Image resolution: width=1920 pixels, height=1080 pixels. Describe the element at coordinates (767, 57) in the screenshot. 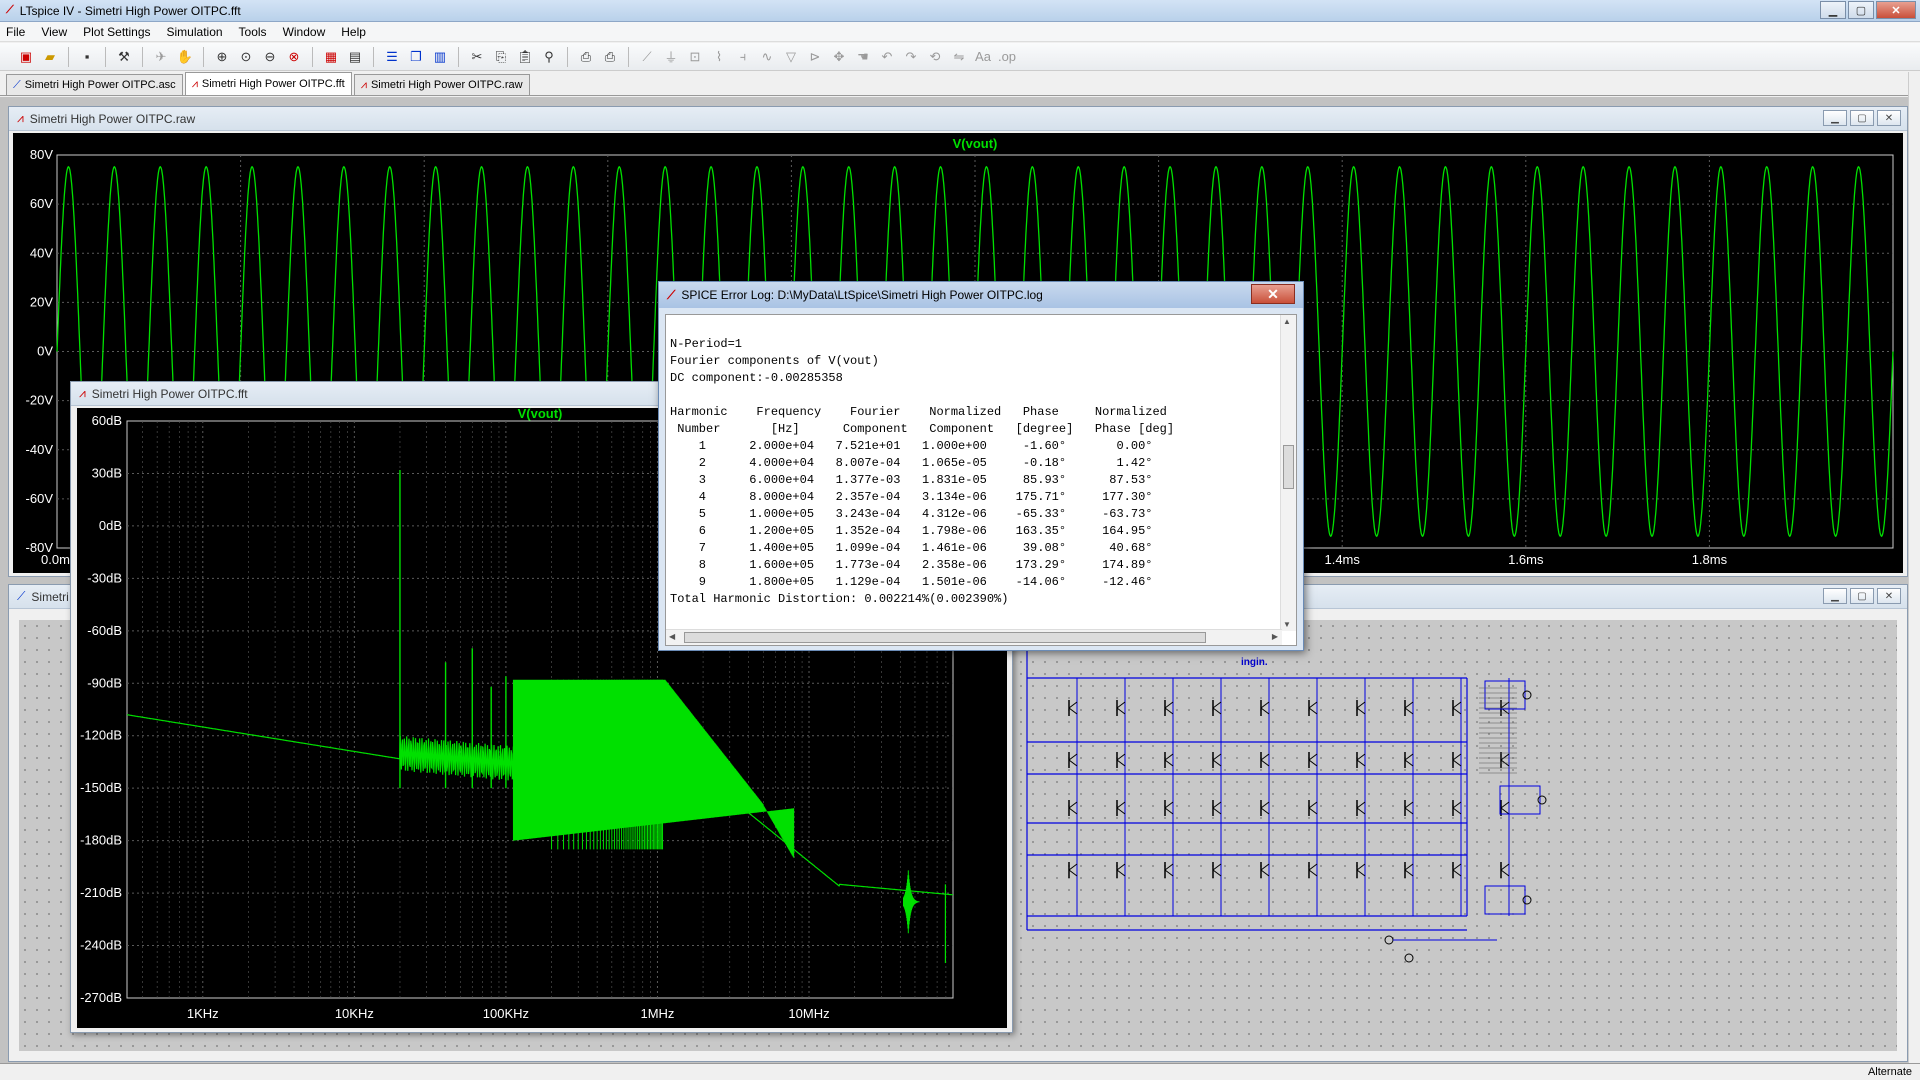

I see `inductor-icon: ∿` at that location.